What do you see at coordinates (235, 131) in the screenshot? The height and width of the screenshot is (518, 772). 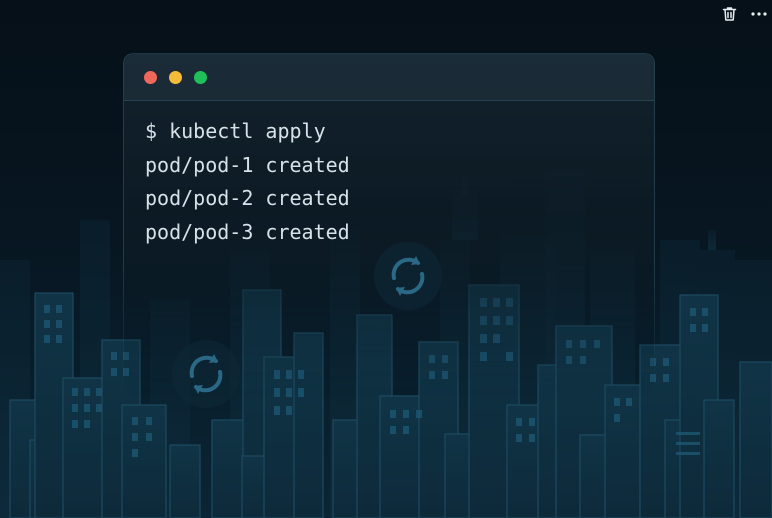 I see `terminal-command-line: $ kubectl apply` at bounding box center [235, 131].